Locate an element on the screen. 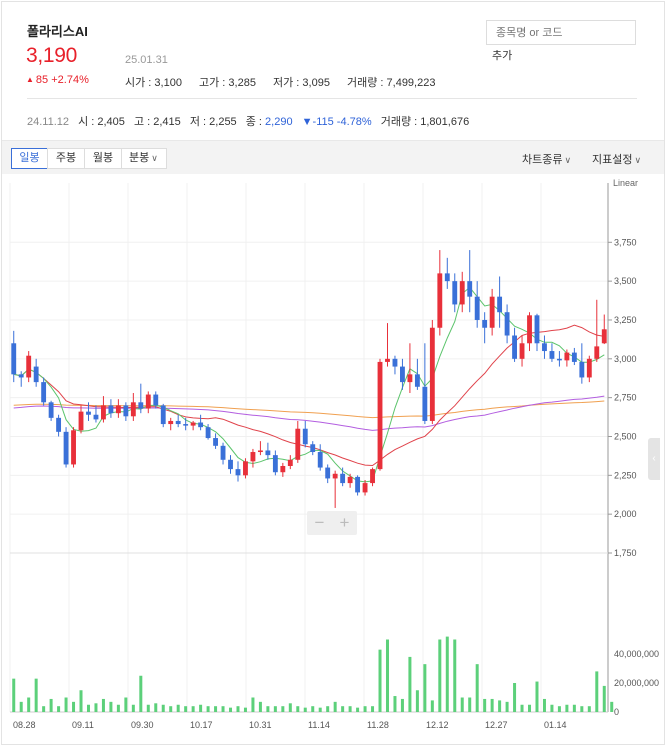  hover-close-label: 종 : is located at coordinates (253, 122).